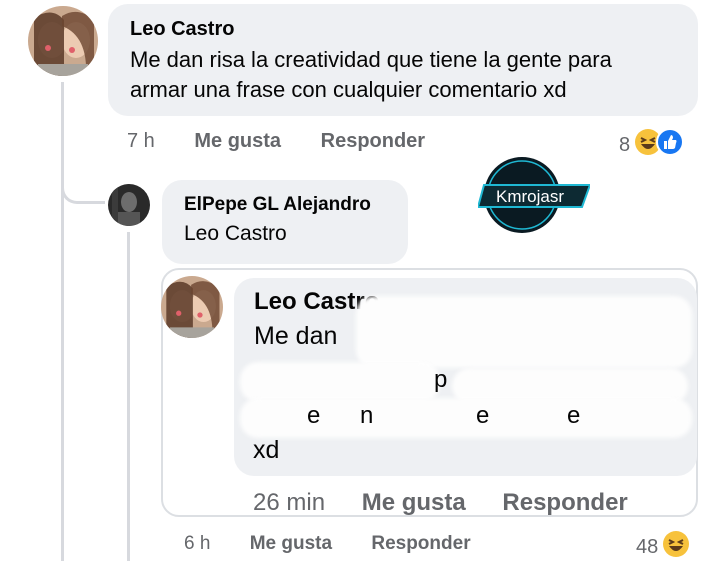  What do you see at coordinates (652, 145) in the screenshot?
I see `reaction-summary: 8` at bounding box center [652, 145].